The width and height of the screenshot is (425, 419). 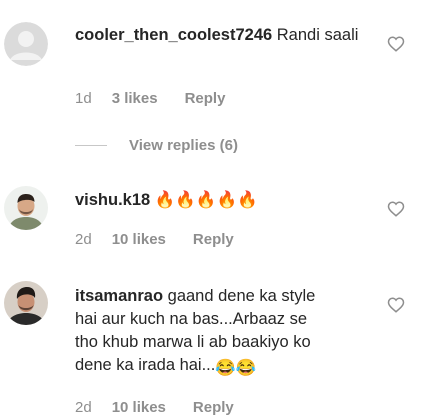 I want to click on comment-1-meta: 1d 3 likes Reply, so click(x=150, y=98).